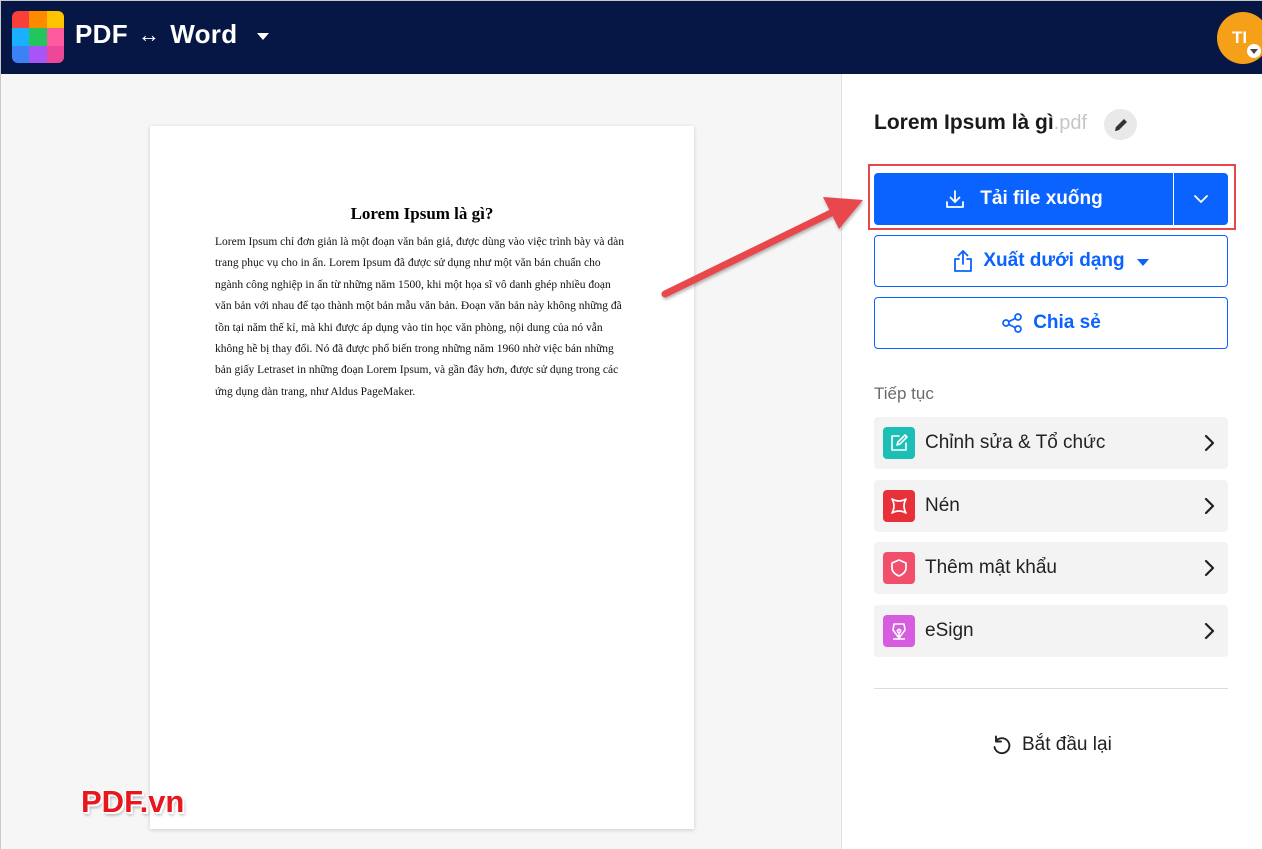  What do you see at coordinates (1051, 631) in the screenshot?
I see `tool-esign: eSign` at bounding box center [1051, 631].